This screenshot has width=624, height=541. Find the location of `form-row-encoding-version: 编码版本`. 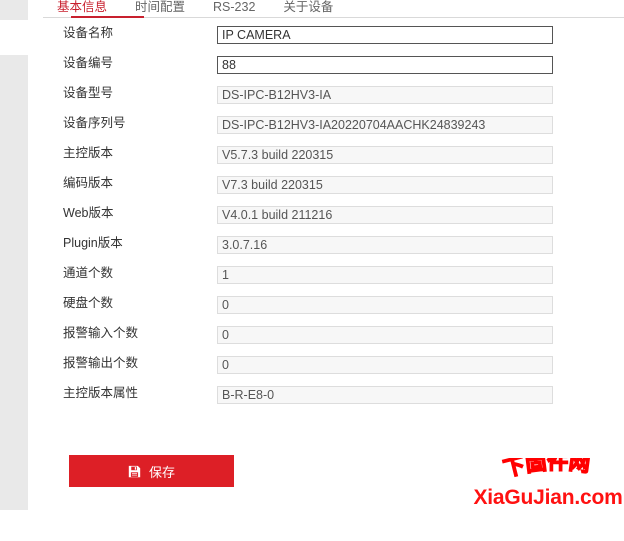

form-row-encoding-version: 编码版本 is located at coordinates (312, 183).